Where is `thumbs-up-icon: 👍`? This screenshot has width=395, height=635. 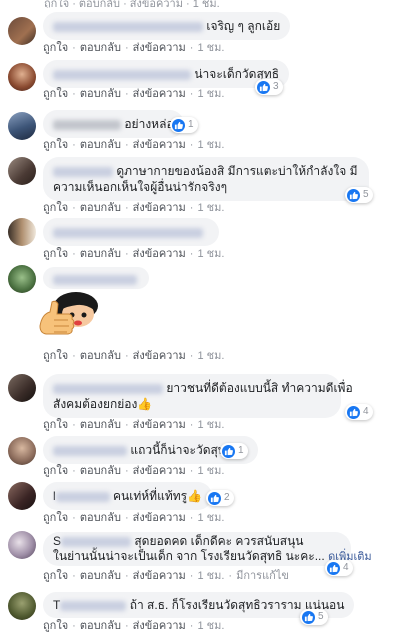
thumbs-up-icon: 👍 is located at coordinates (195, 496).